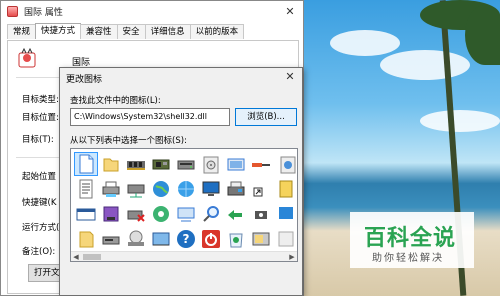 This screenshot has width=500, height=296. Describe the element at coordinates (86, 164) in the screenshot. I see `blank-document-icon` at that location.